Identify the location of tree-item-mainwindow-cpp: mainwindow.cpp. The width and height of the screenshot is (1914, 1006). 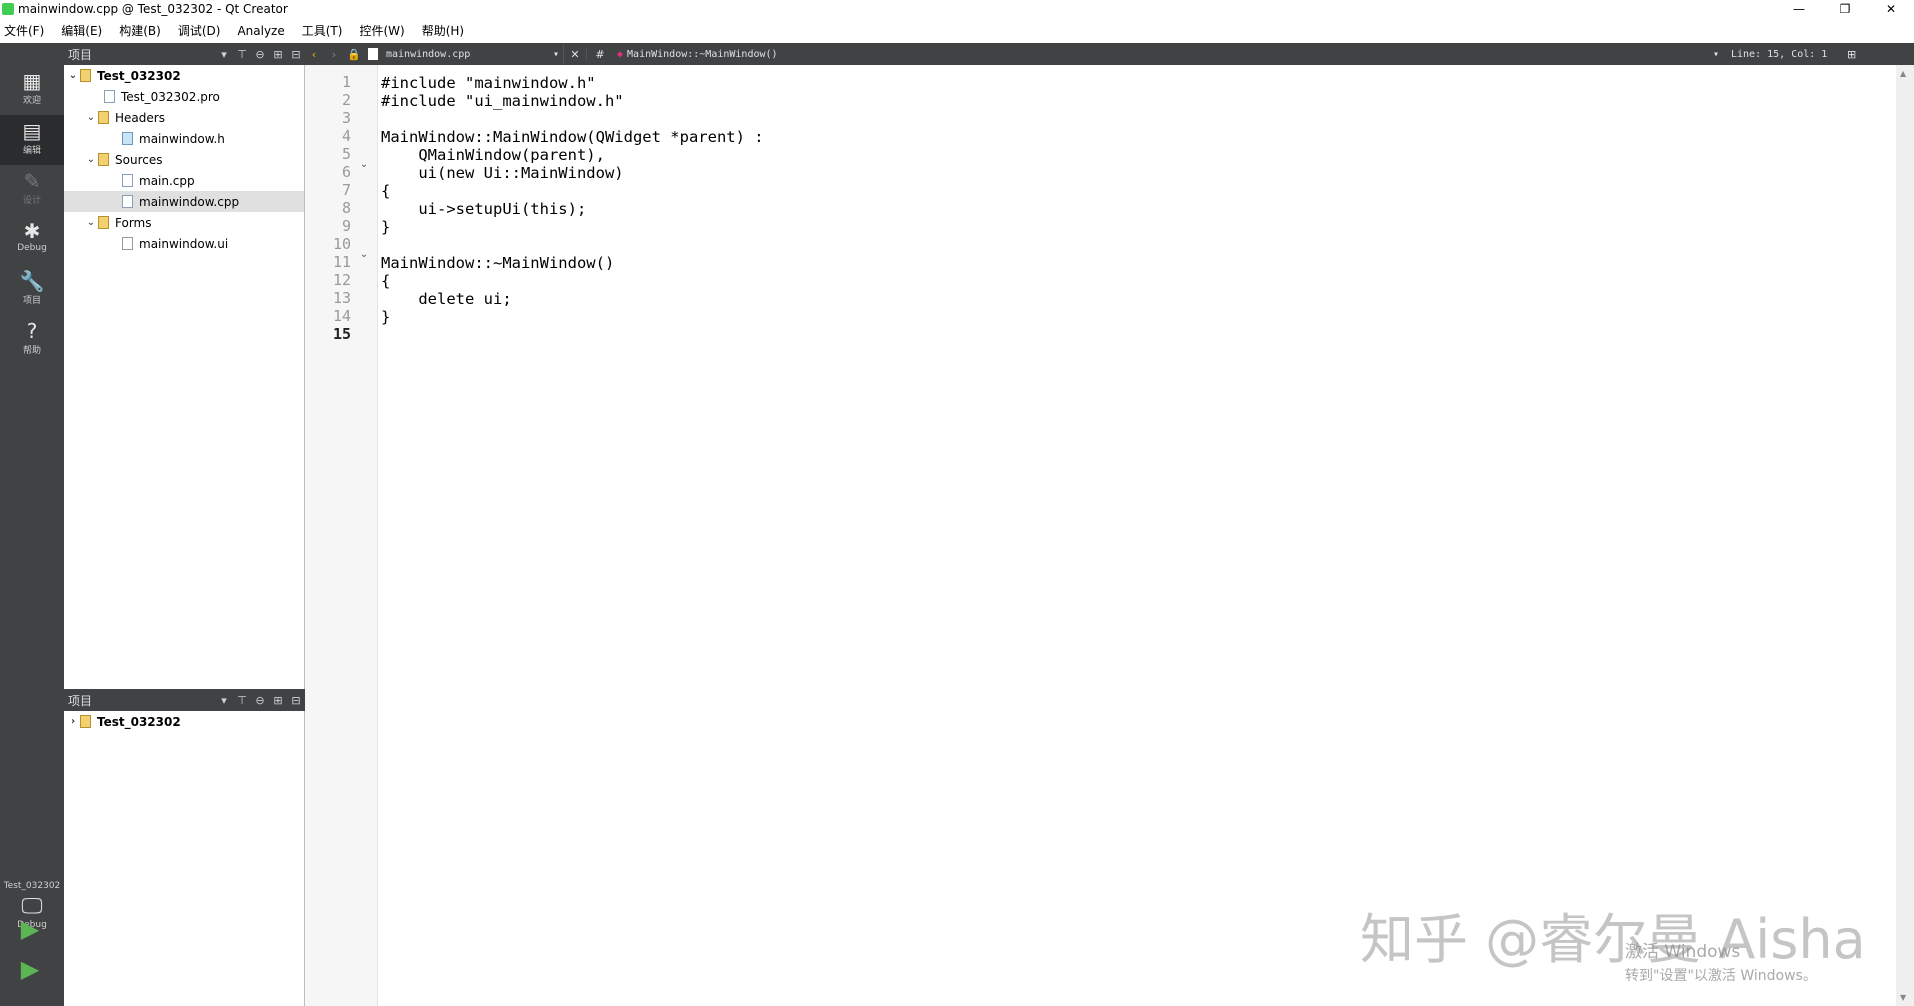
(184, 201).